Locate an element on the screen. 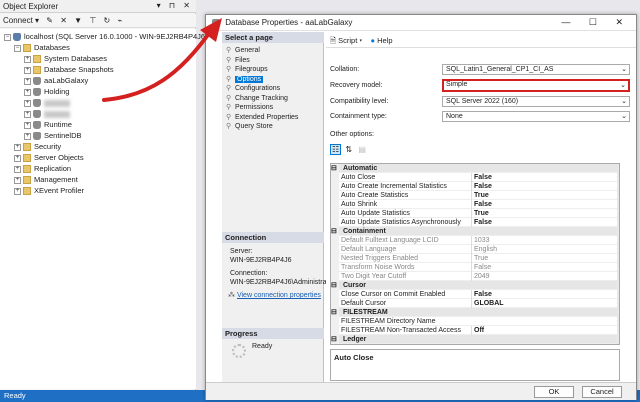 This screenshot has width=640, height=402. tree-node: + Replication is located at coordinates (42, 168).